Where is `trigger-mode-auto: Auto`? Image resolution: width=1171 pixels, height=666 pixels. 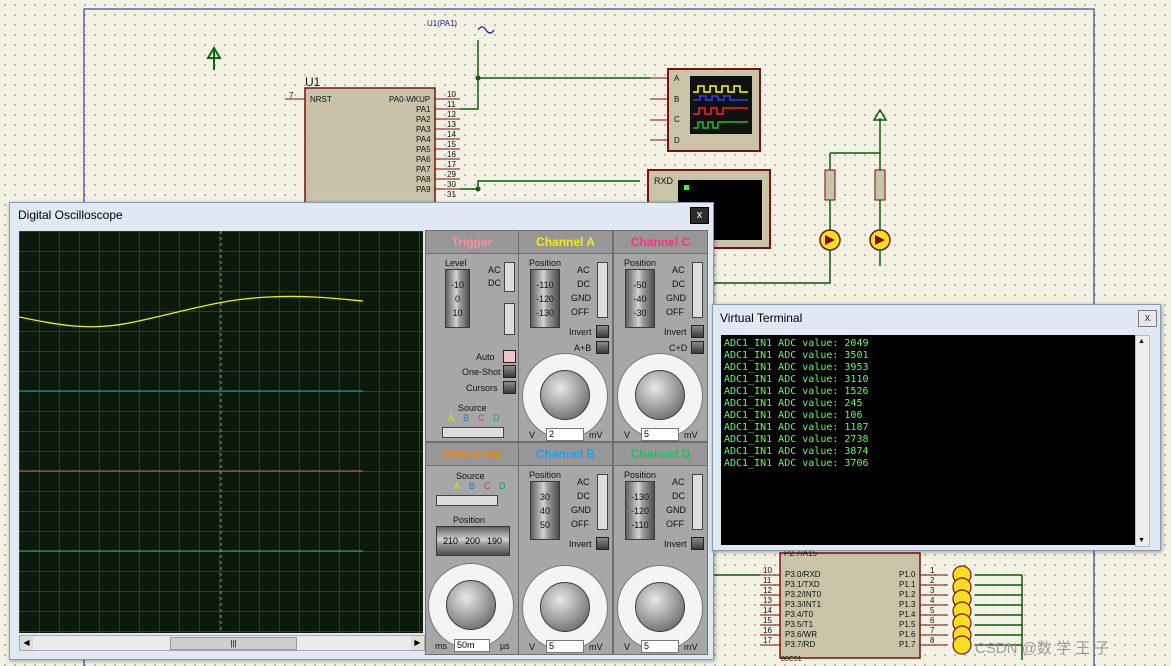
trigger-mode-auto: Auto is located at coordinates (485, 357).